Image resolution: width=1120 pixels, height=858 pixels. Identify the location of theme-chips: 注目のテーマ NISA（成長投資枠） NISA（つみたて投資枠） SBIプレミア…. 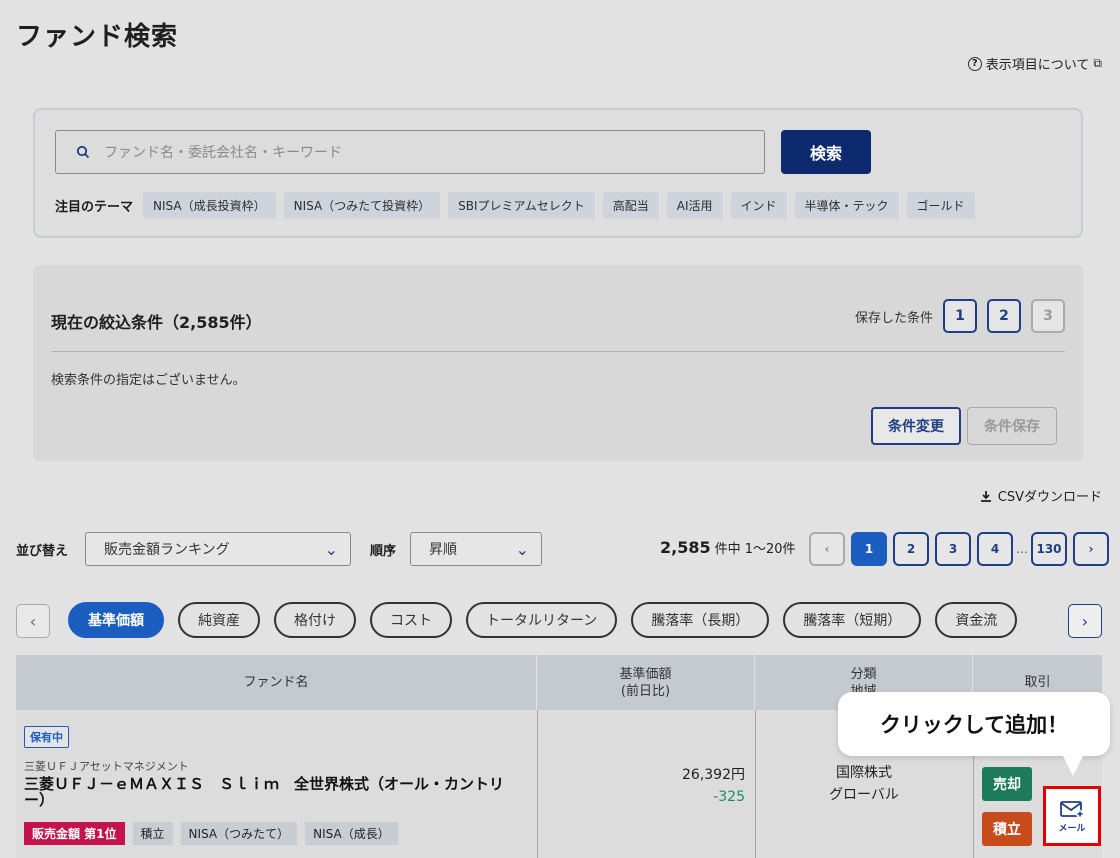
(515, 205).